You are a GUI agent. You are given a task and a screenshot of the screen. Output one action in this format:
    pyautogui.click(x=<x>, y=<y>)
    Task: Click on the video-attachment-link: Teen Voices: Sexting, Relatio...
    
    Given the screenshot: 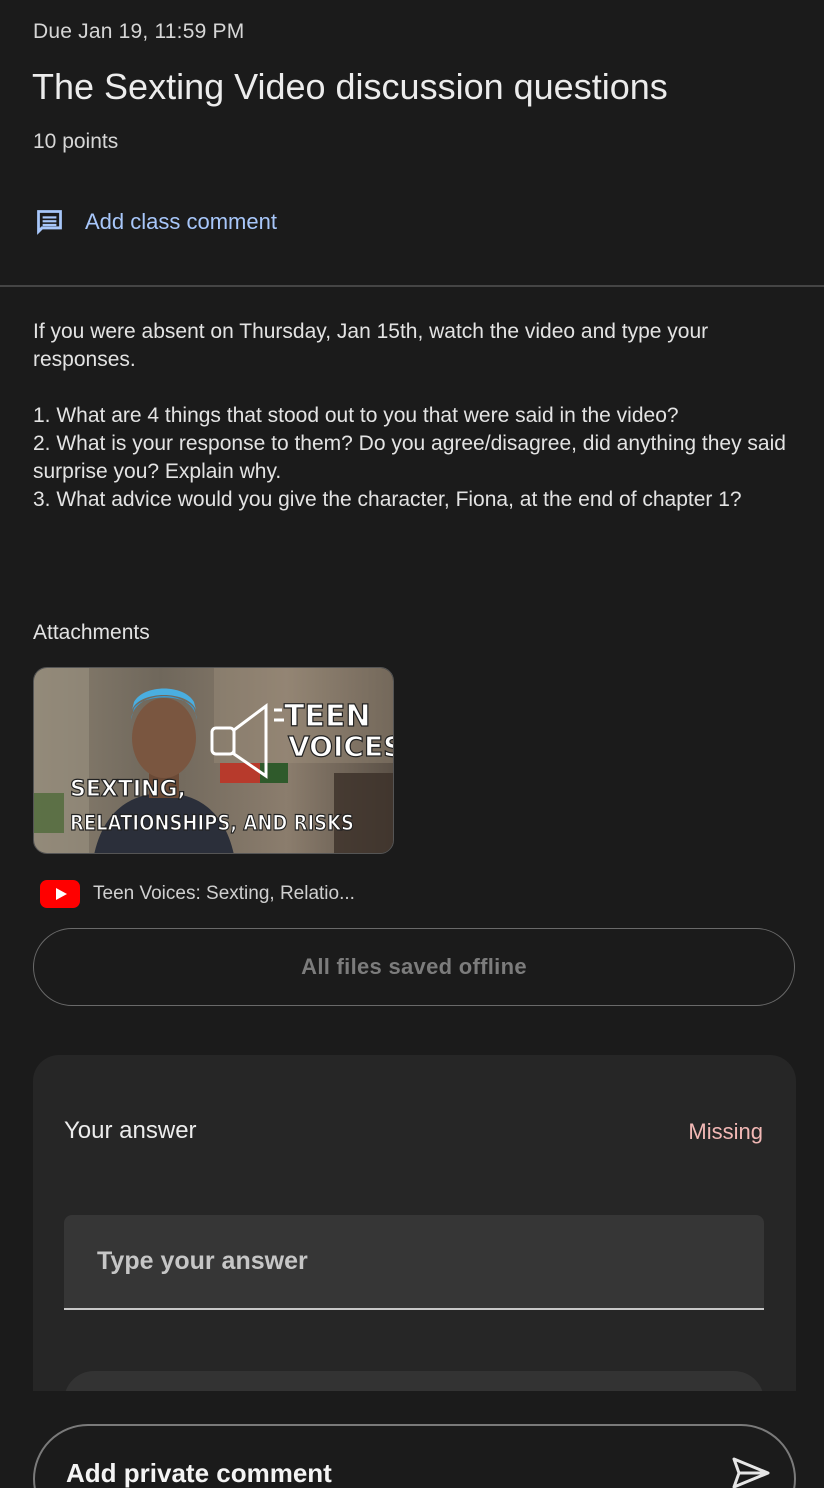 What is the action you would take?
    pyautogui.click(x=197, y=894)
    